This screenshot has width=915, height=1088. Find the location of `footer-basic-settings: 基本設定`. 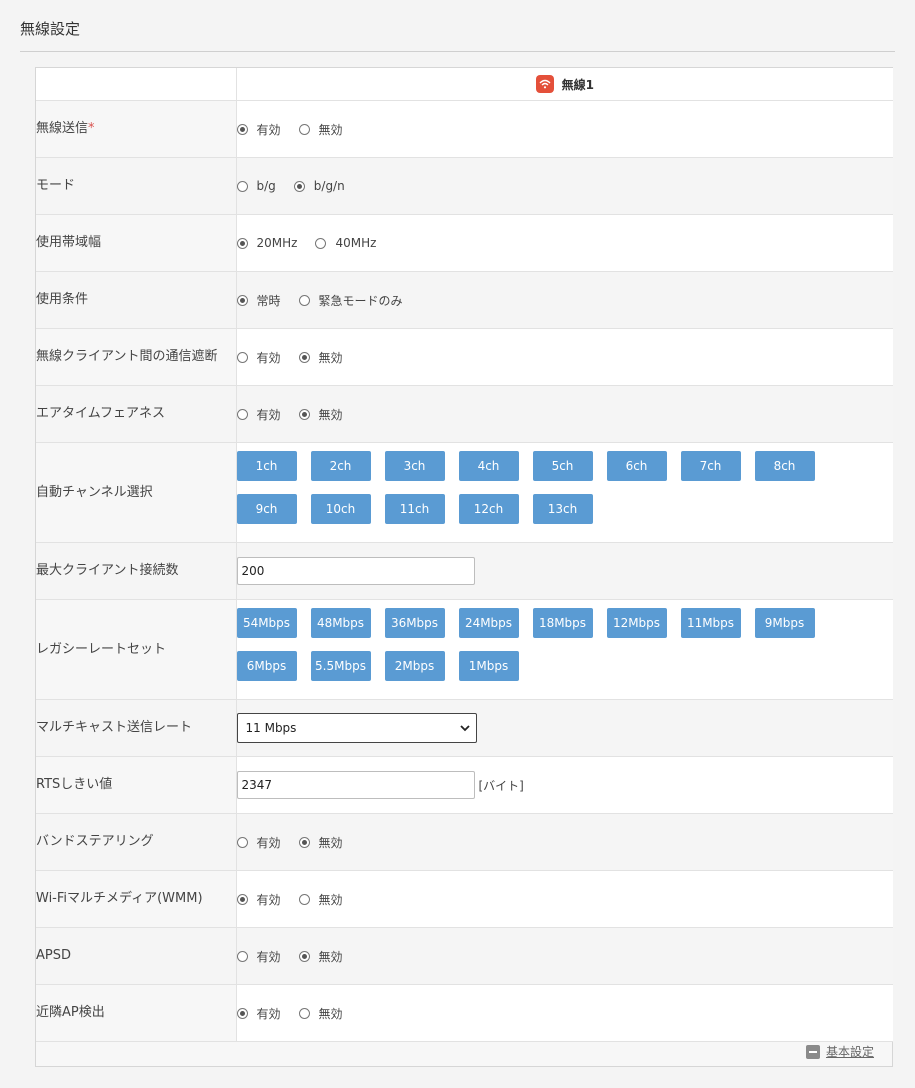

footer-basic-settings: 基本設定 is located at coordinates (839, 1051).